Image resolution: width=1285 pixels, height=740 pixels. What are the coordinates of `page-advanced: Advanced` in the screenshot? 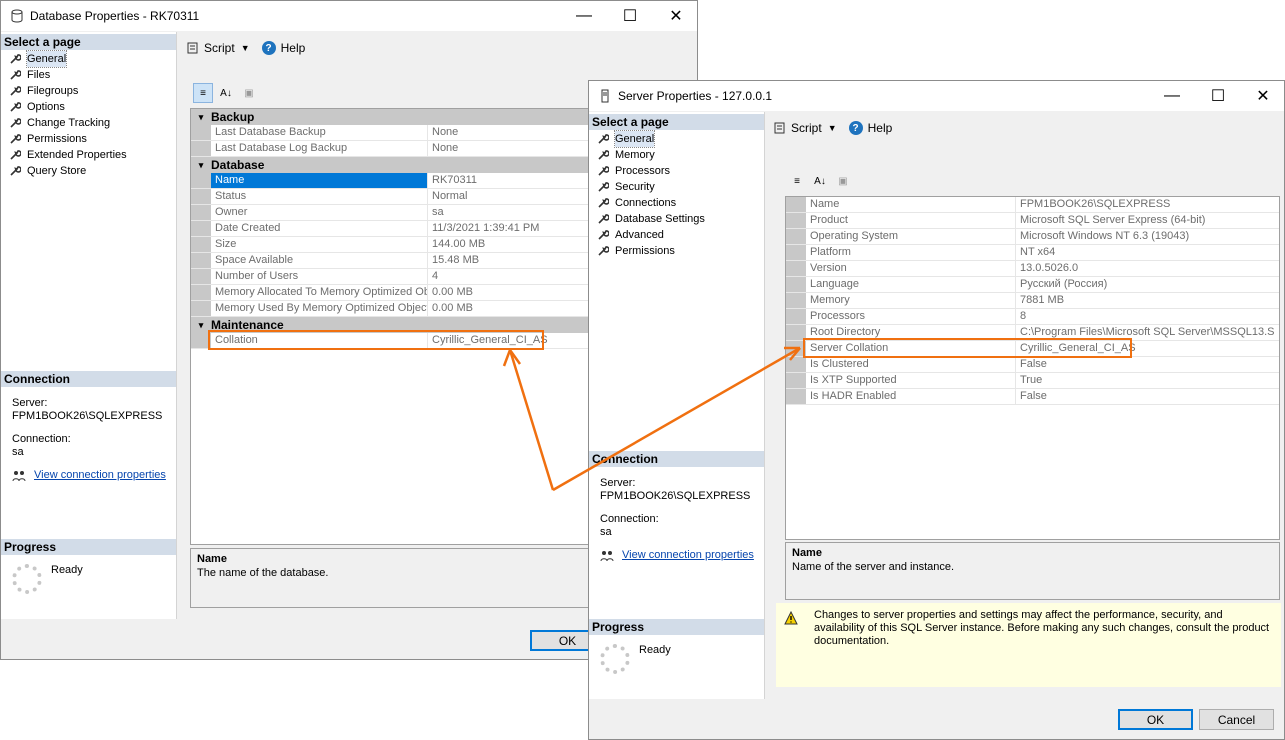 It's located at (676, 235).